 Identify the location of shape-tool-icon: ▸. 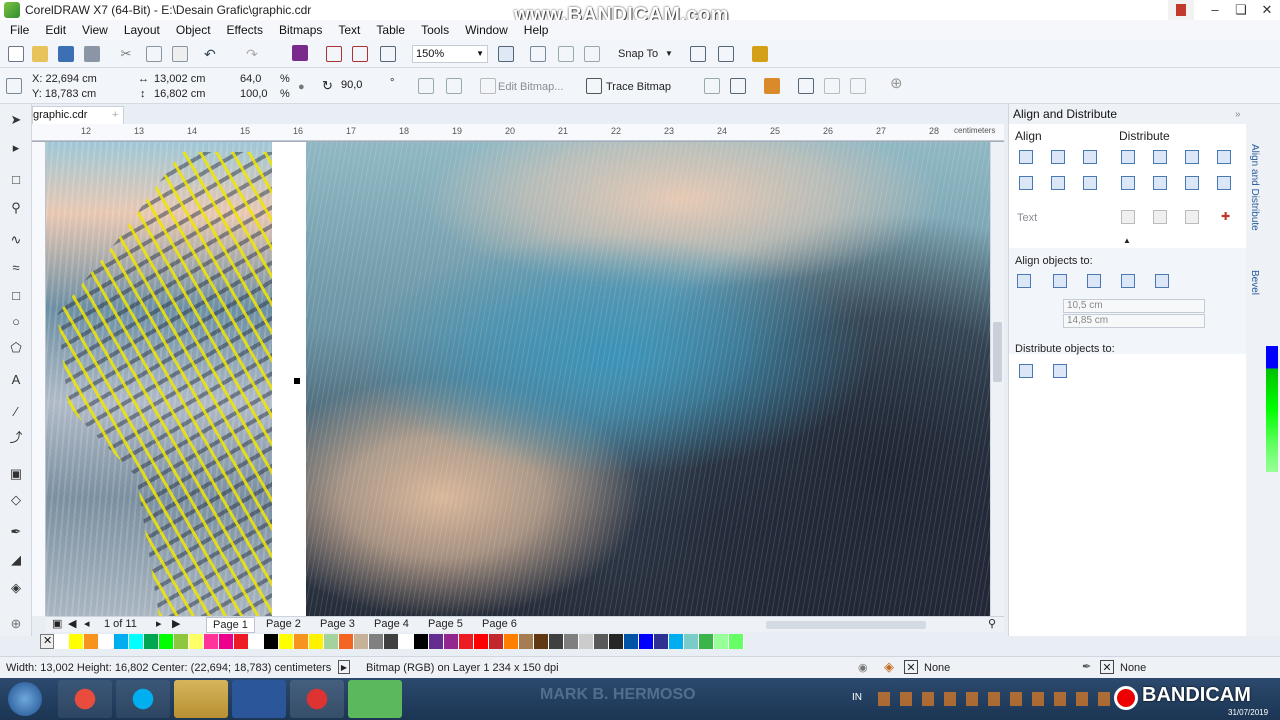
(16, 148).